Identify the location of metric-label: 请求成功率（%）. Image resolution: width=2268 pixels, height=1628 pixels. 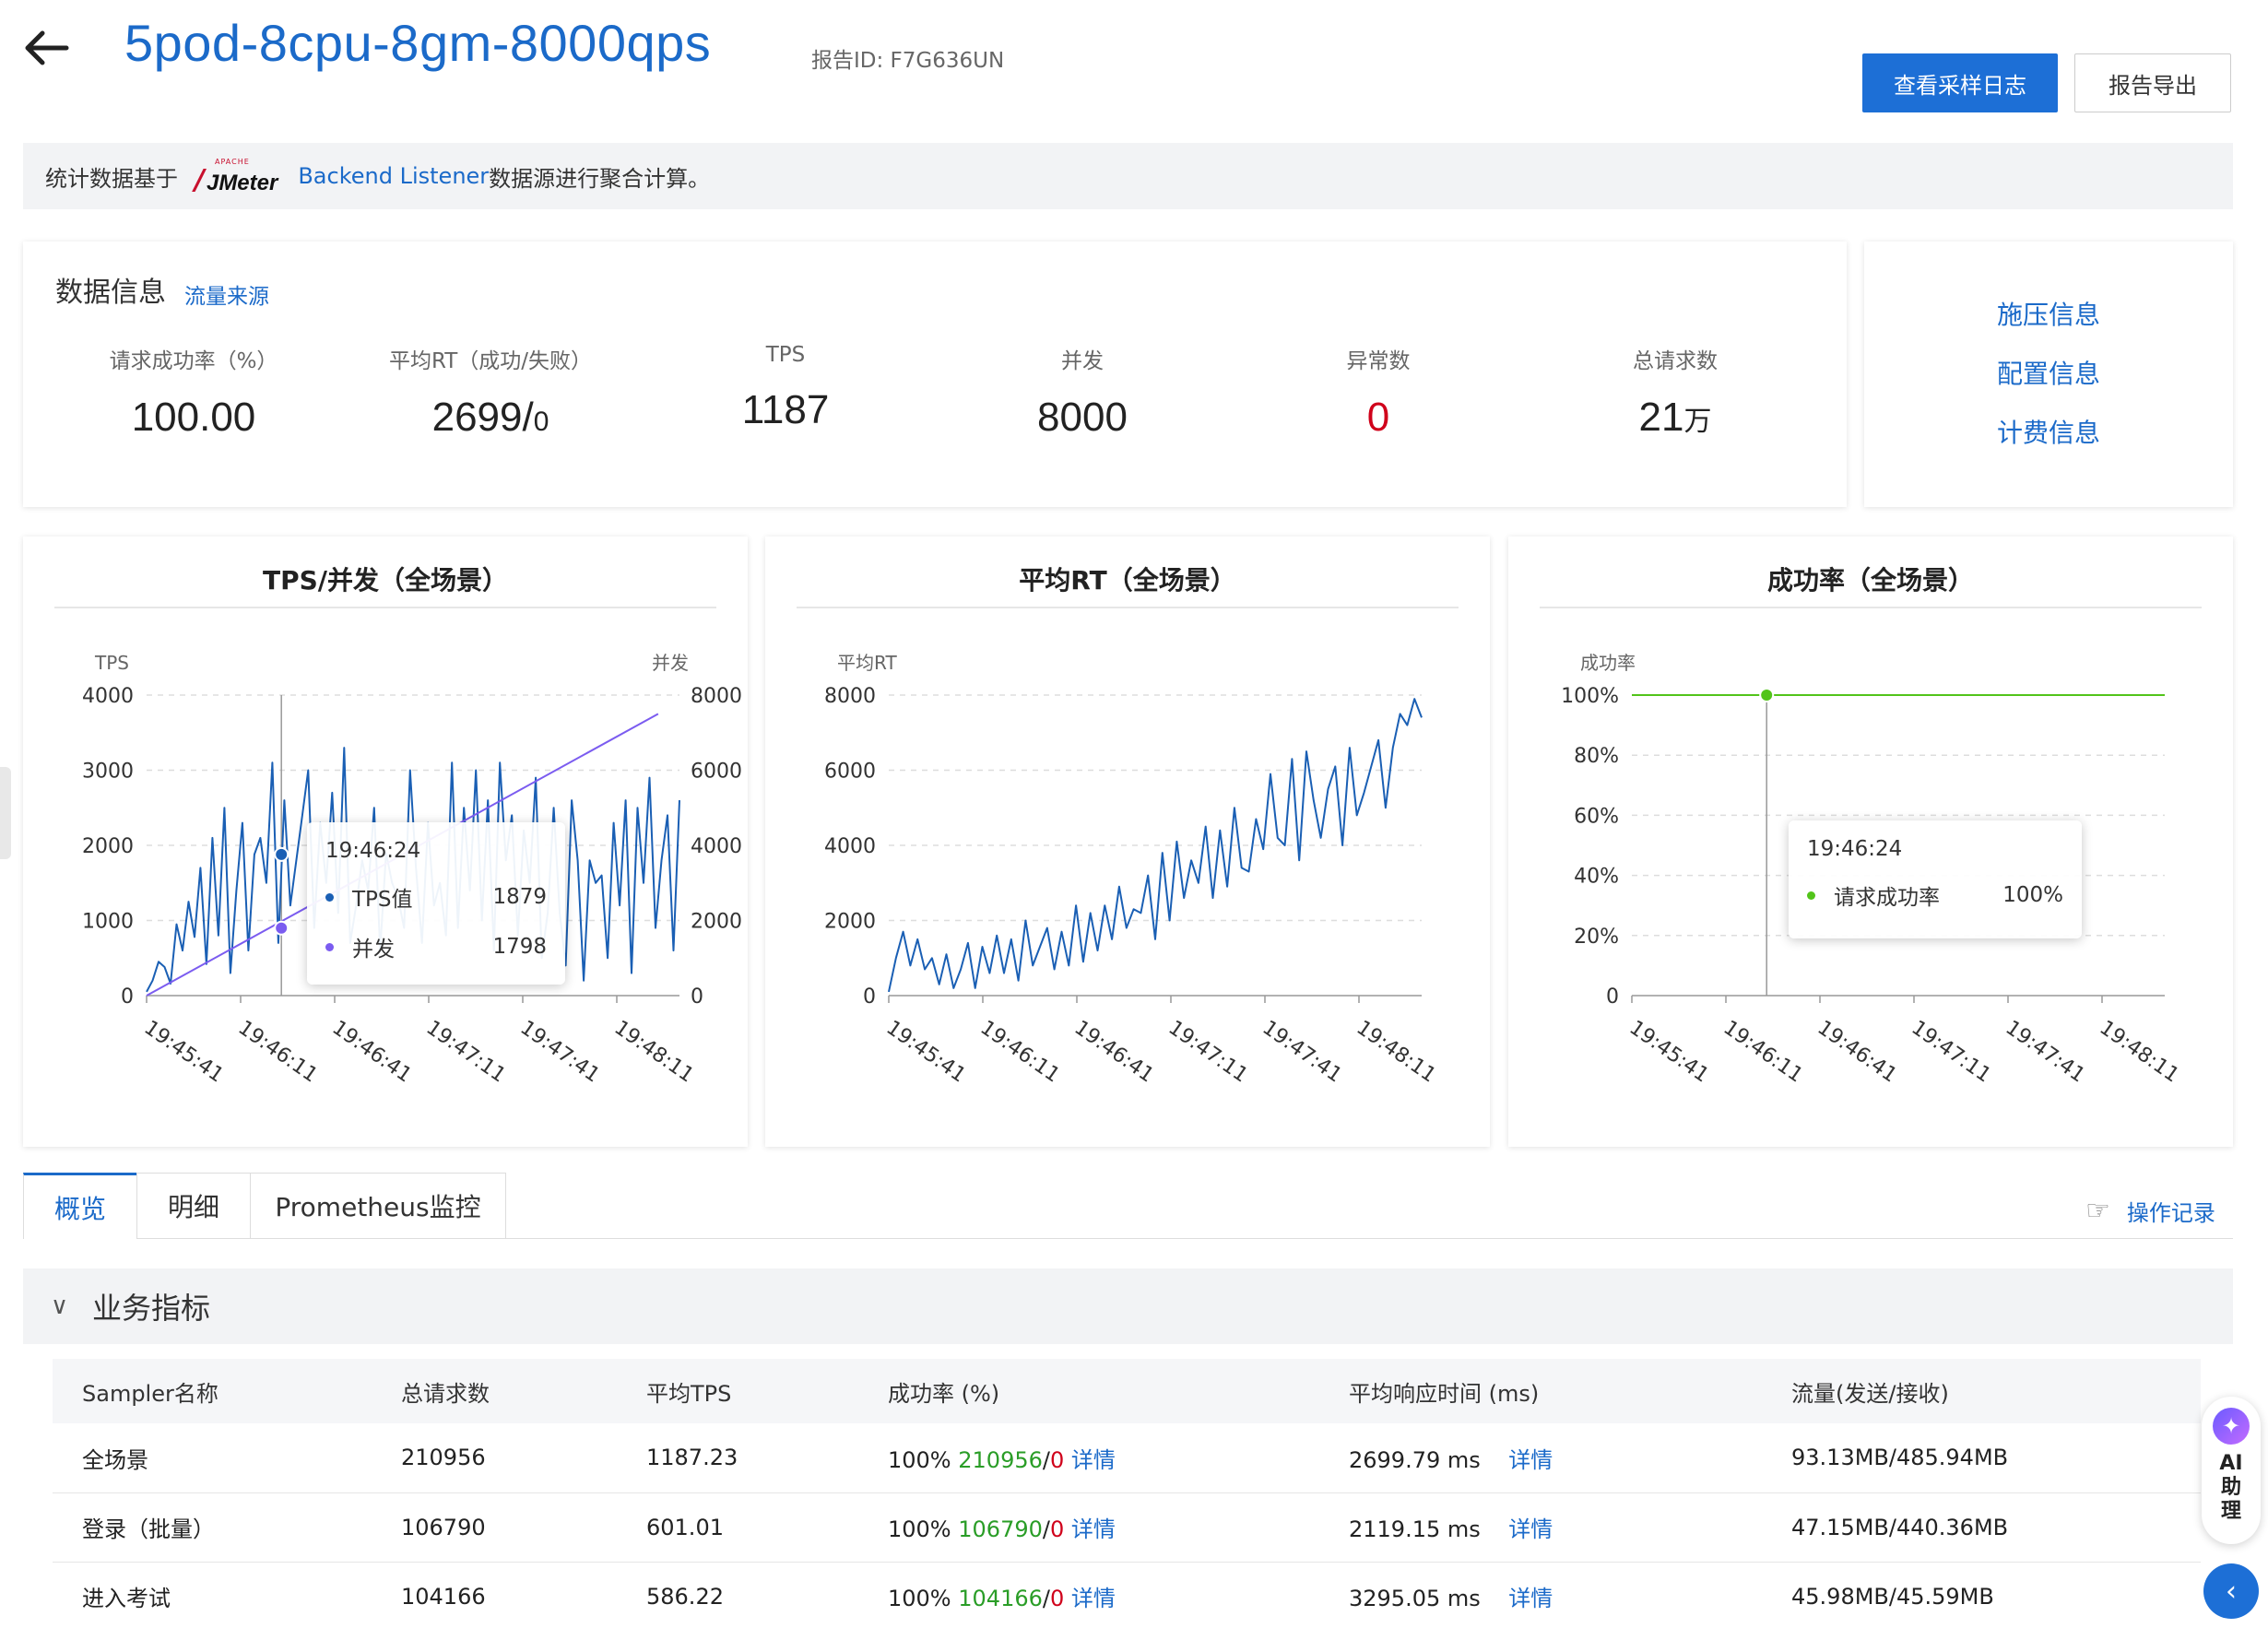
(193, 361).